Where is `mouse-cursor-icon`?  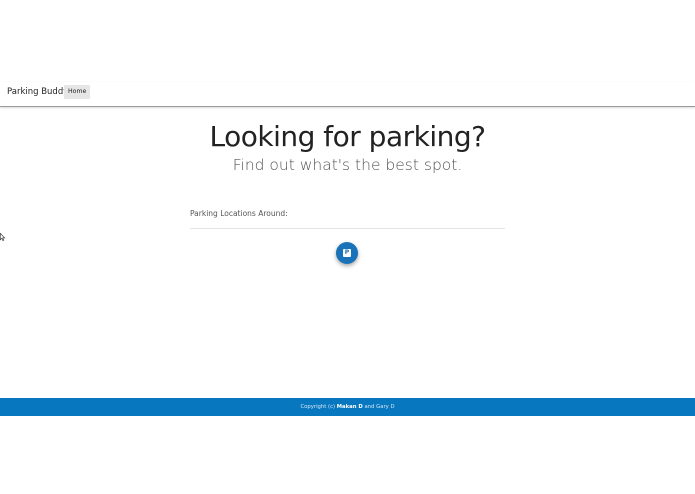
mouse-cursor-icon is located at coordinates (2, 237).